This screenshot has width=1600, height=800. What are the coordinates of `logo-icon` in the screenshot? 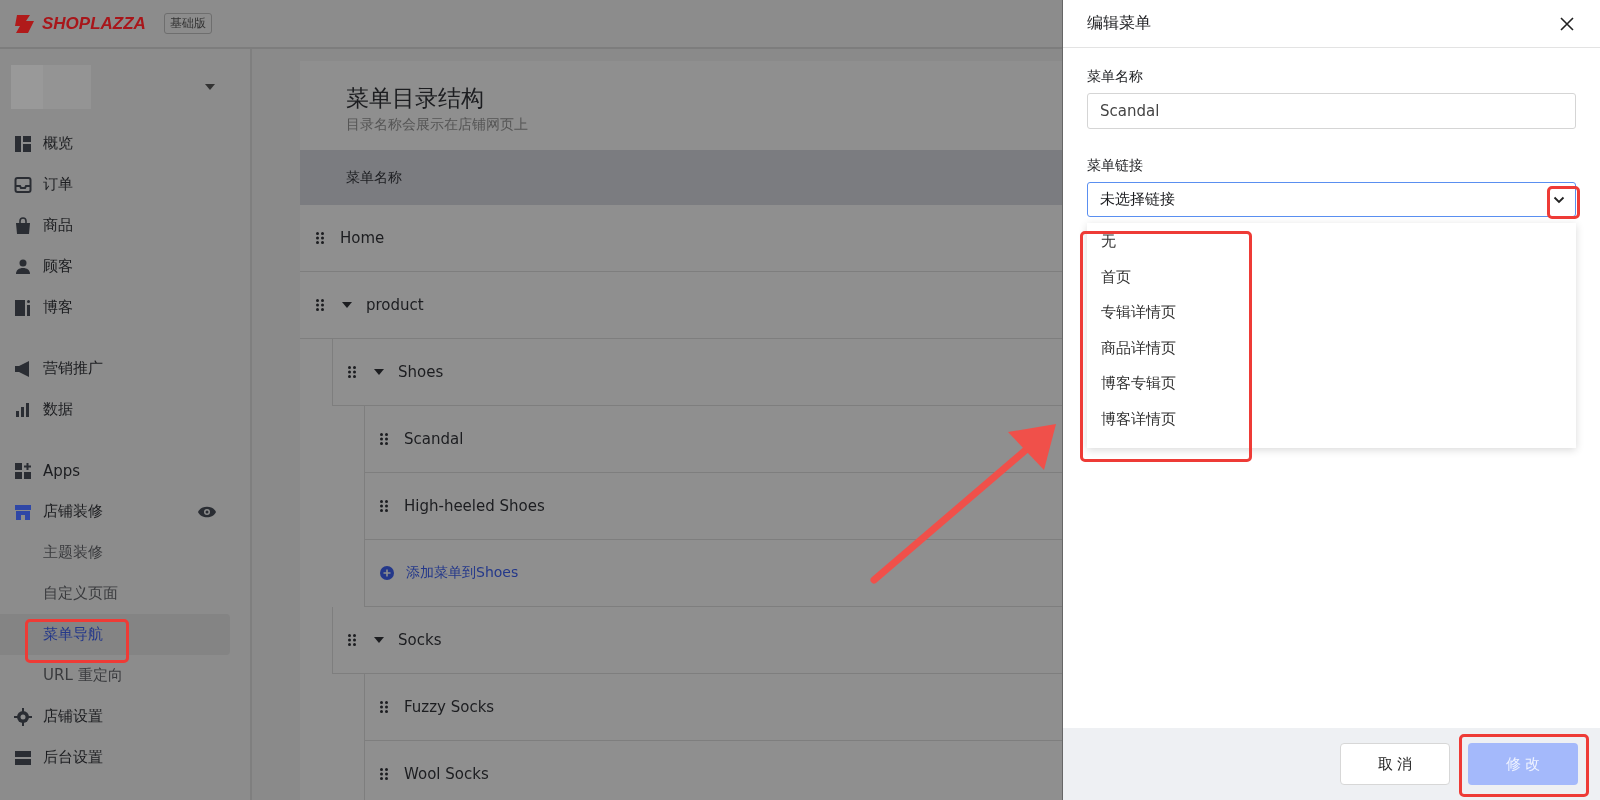 It's located at (25, 23).